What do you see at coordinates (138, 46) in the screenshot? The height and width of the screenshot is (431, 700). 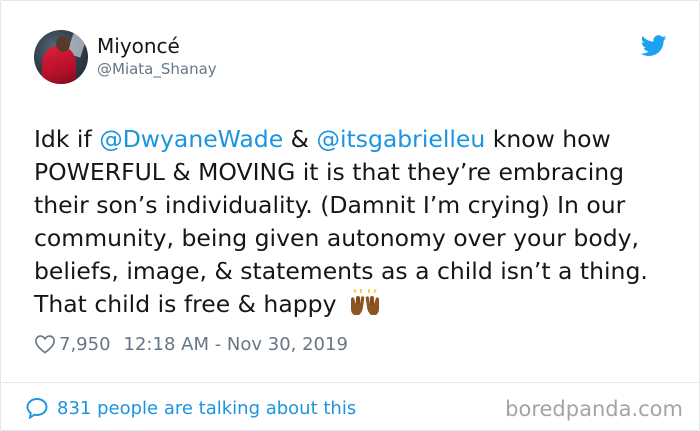 I see `display-name: Miyoncé` at bounding box center [138, 46].